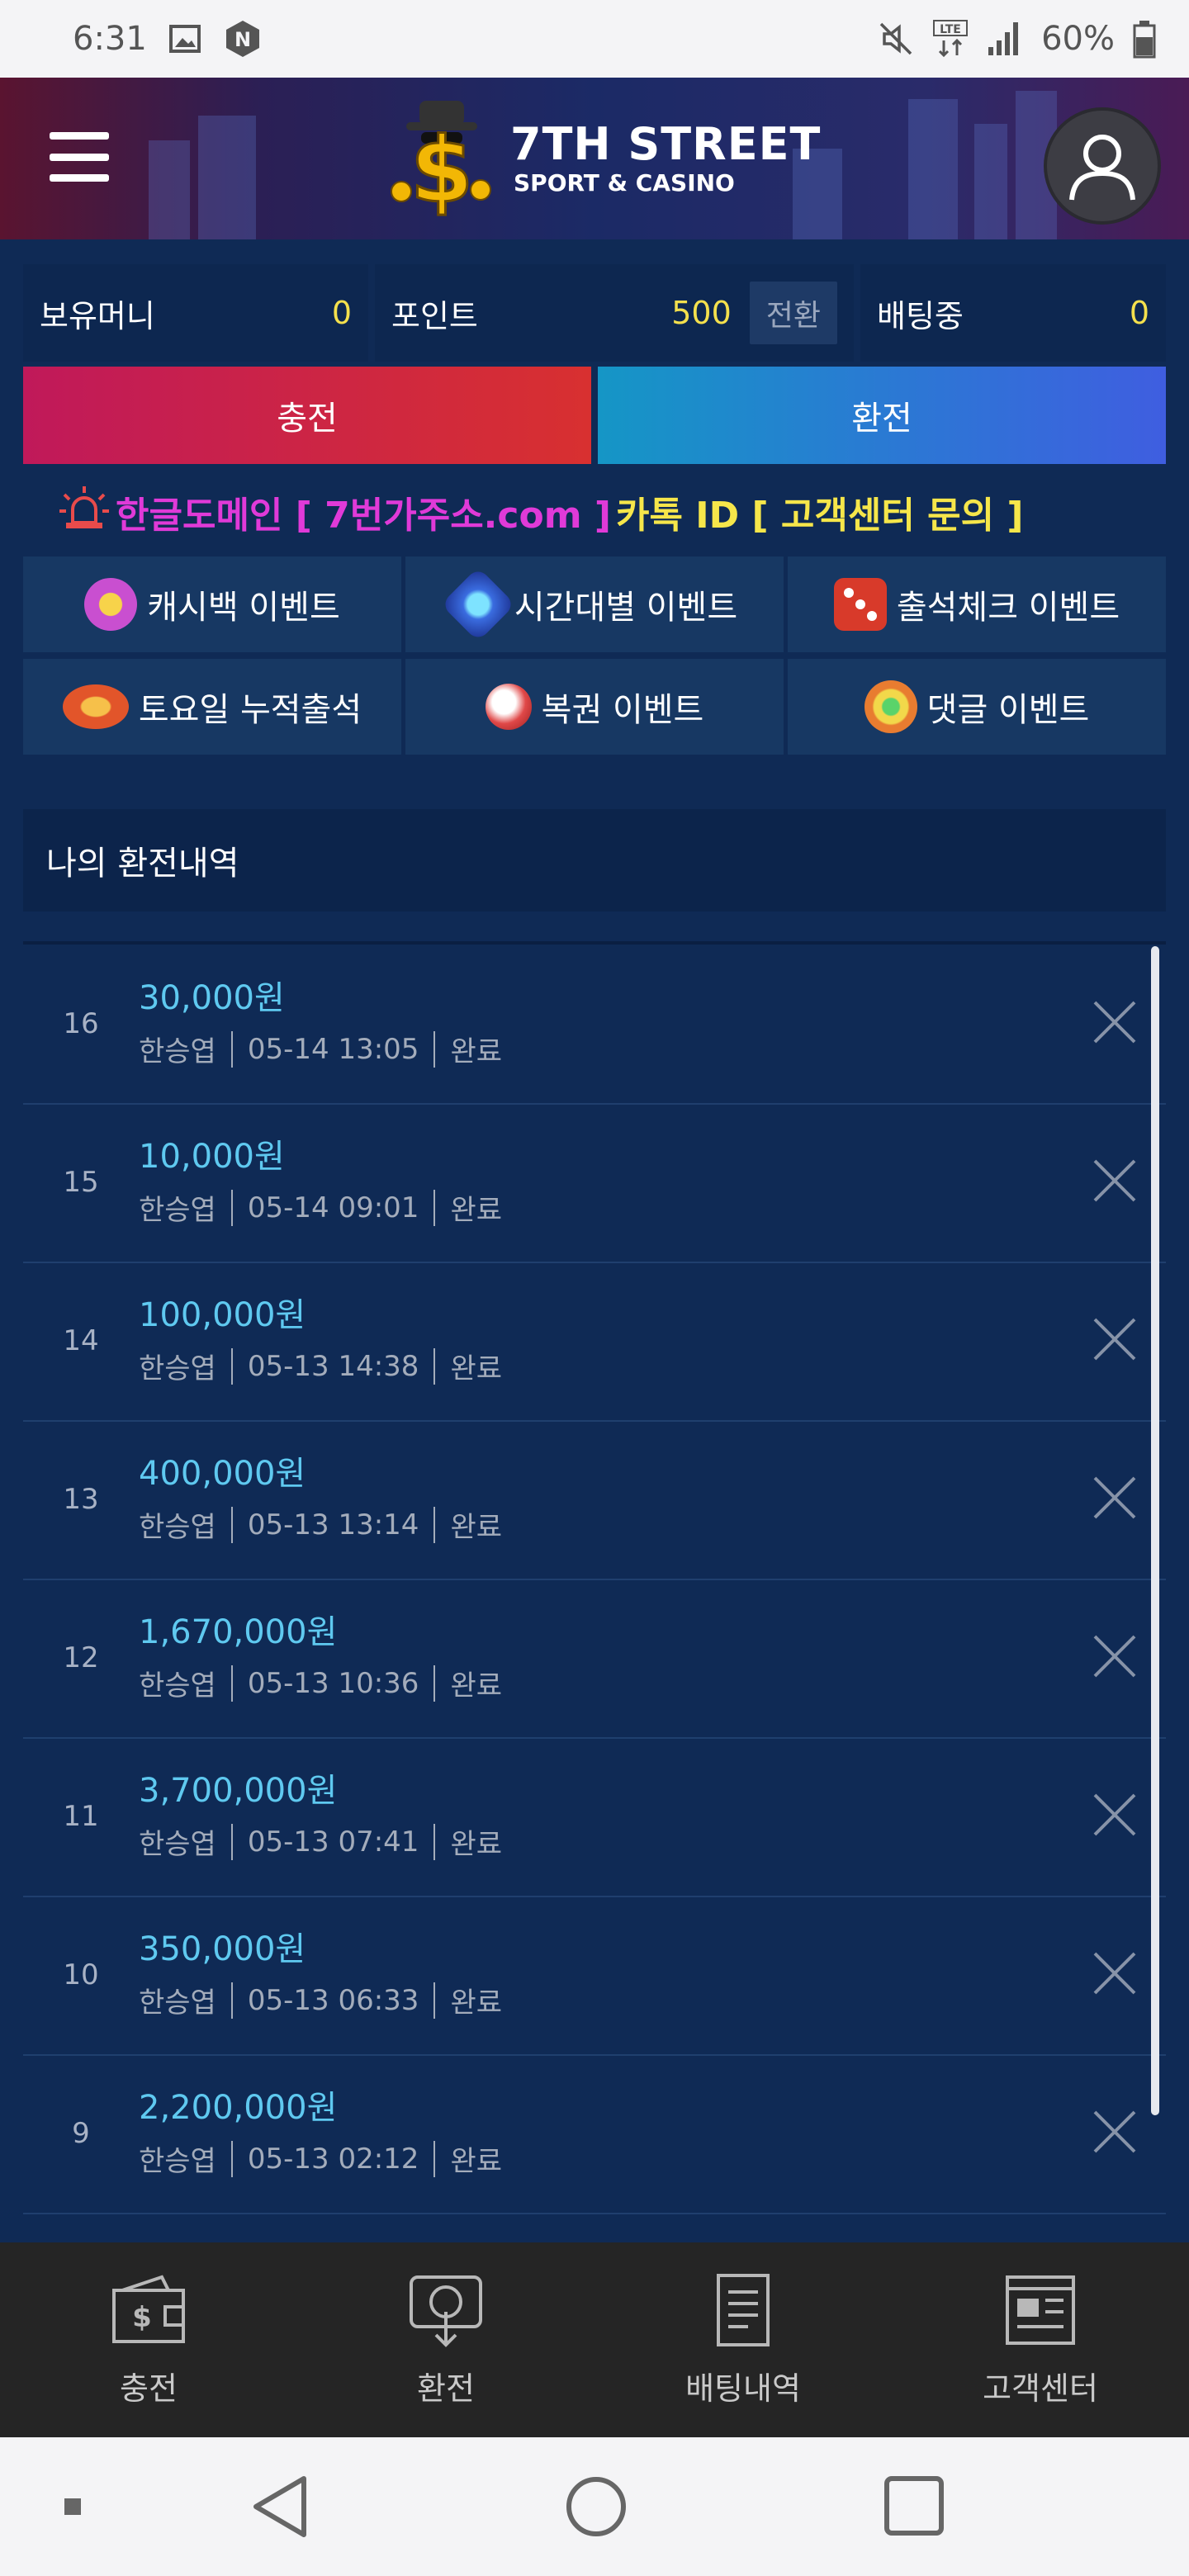 The height and width of the screenshot is (2576, 1189). I want to click on money-label: 보유머니, so click(97, 315).